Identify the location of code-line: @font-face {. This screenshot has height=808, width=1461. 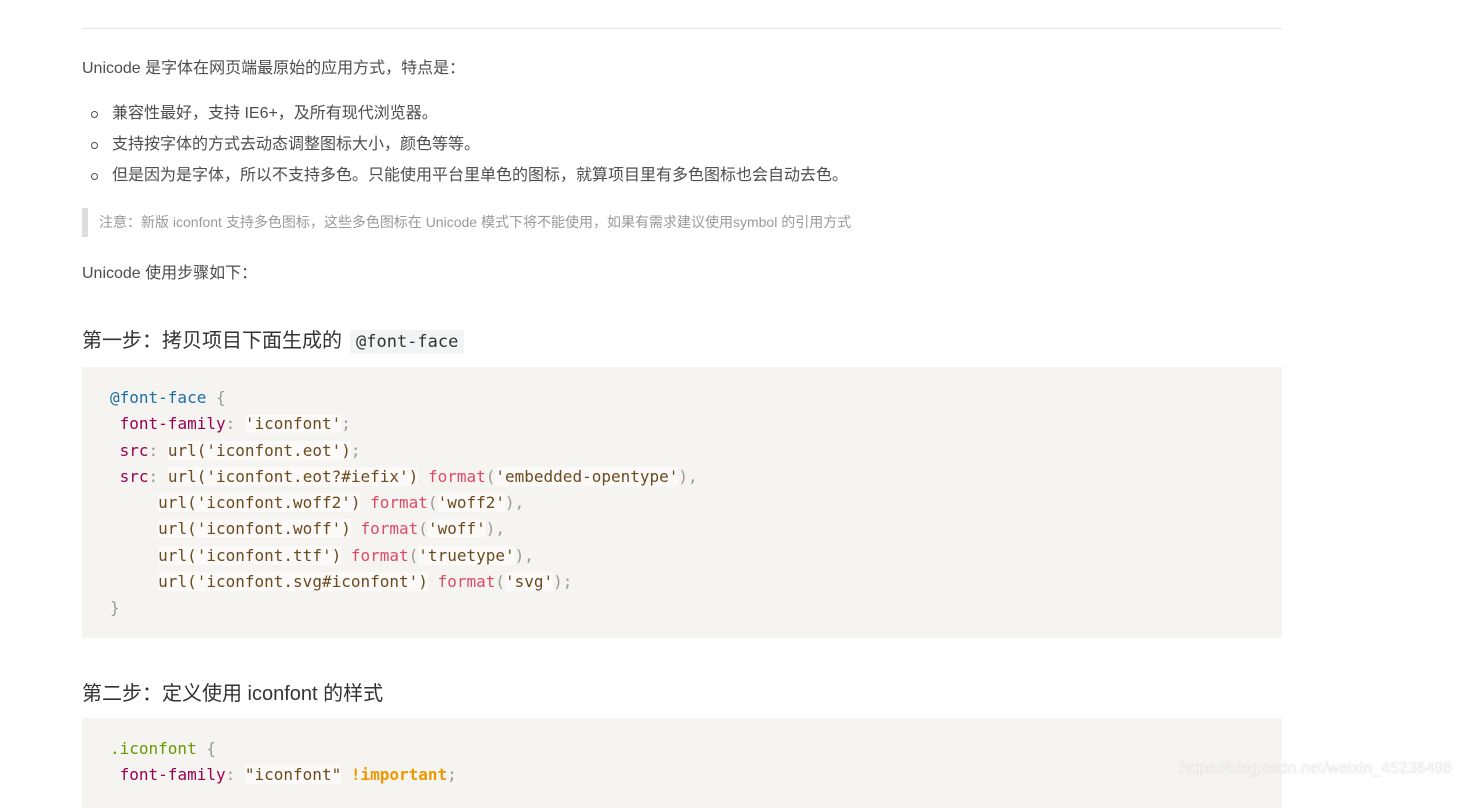
(696, 398).